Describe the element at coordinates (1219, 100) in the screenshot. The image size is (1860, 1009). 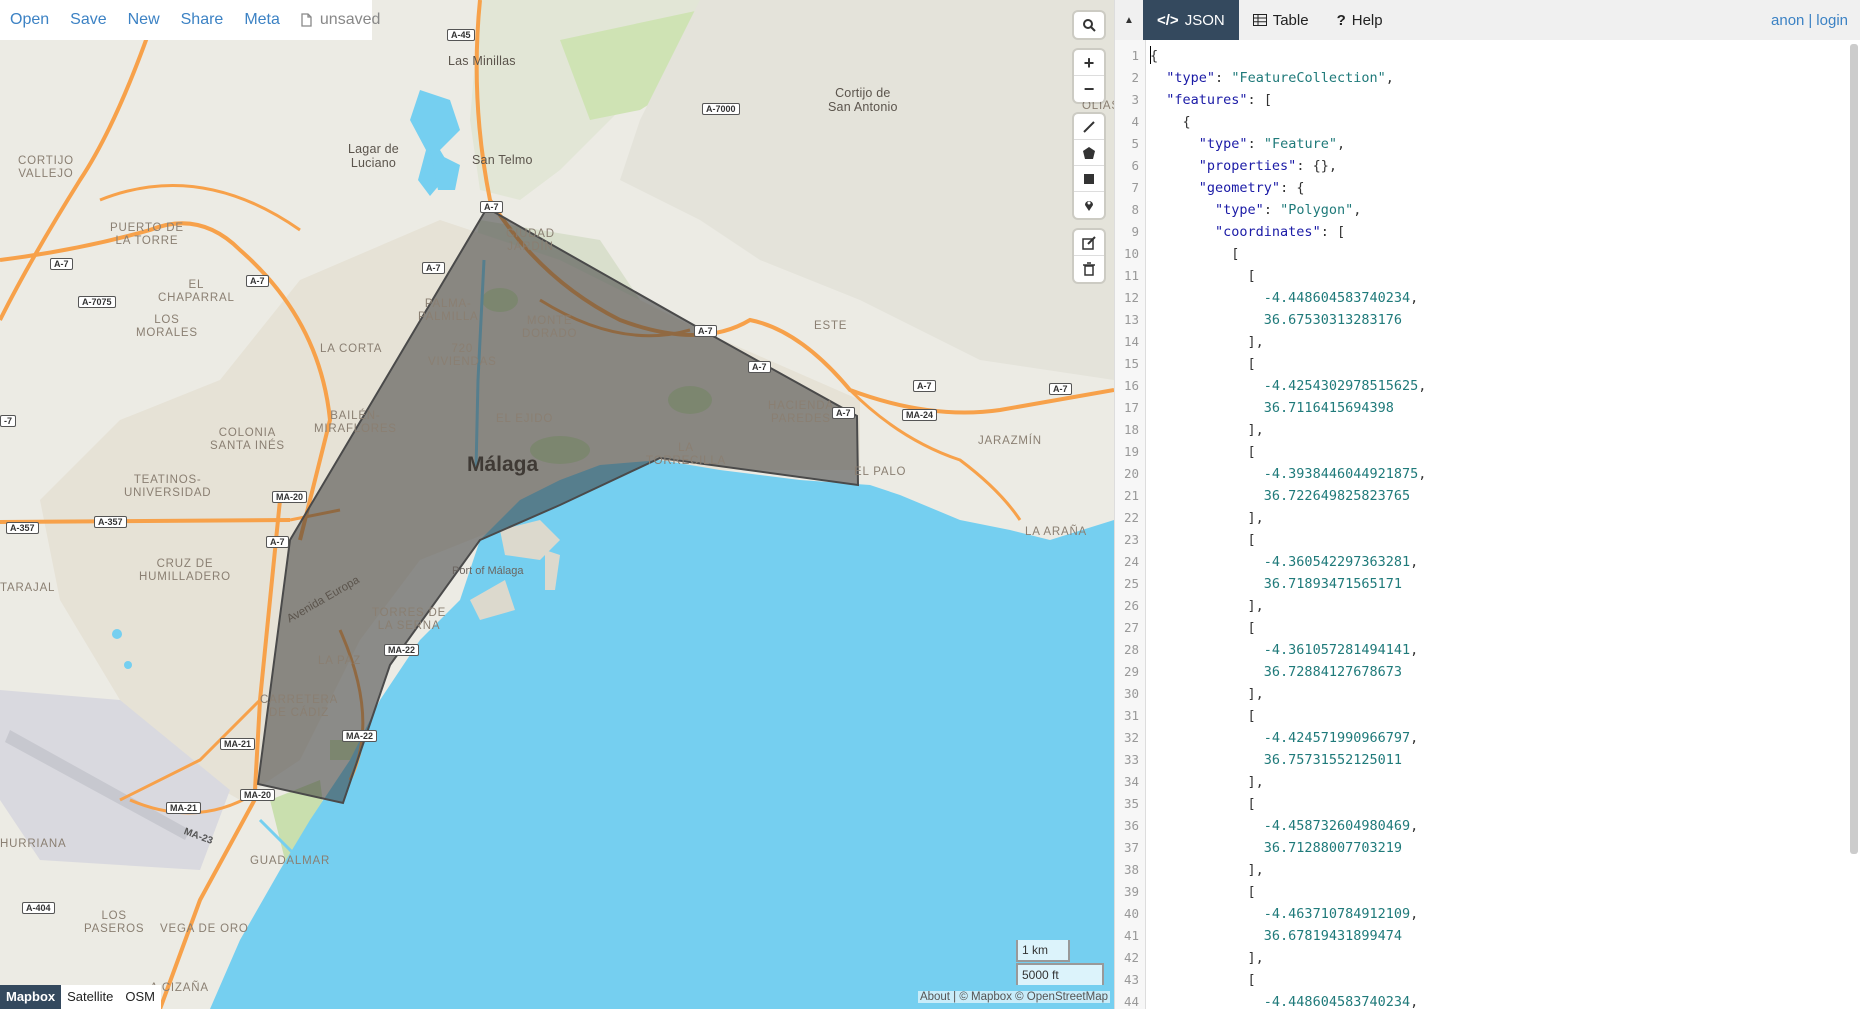
I see `code-line: "features": [` at that location.